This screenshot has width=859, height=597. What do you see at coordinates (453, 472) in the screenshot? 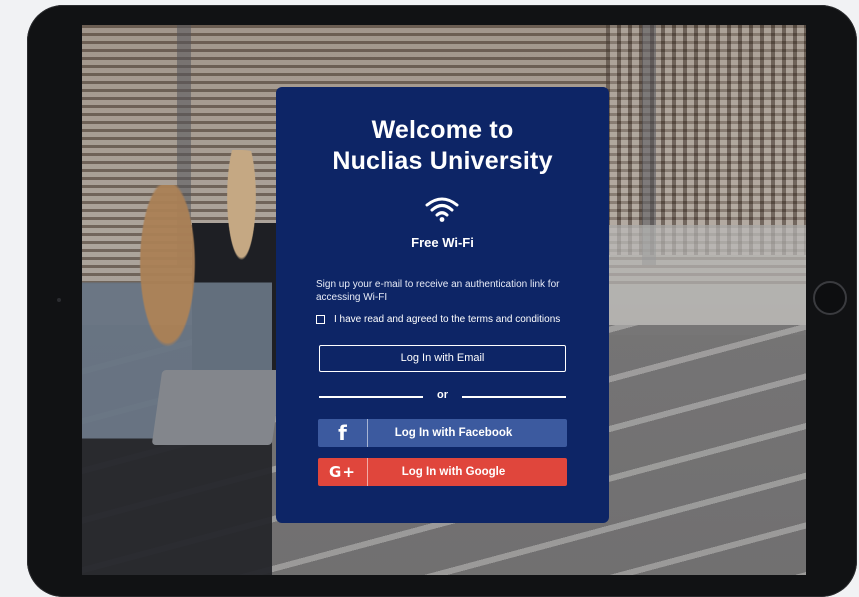
I see `google-button-label: Log In with Google` at bounding box center [453, 472].